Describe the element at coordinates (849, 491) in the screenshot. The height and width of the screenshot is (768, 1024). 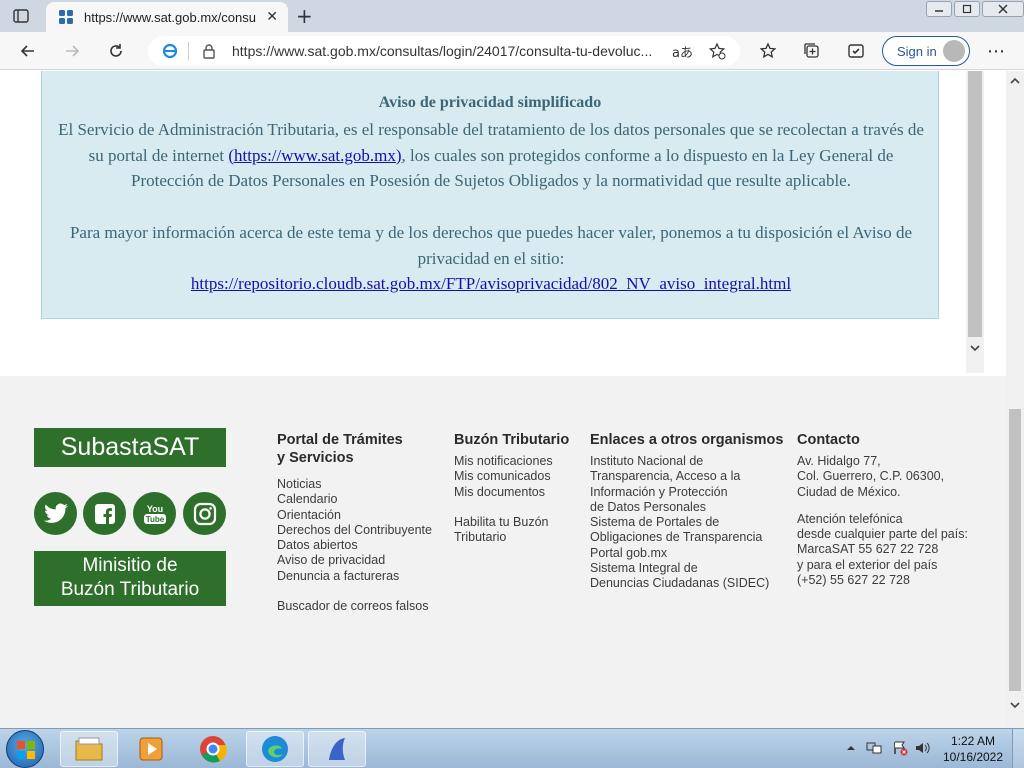
I see `address-line: Ciudad de México.` at that location.